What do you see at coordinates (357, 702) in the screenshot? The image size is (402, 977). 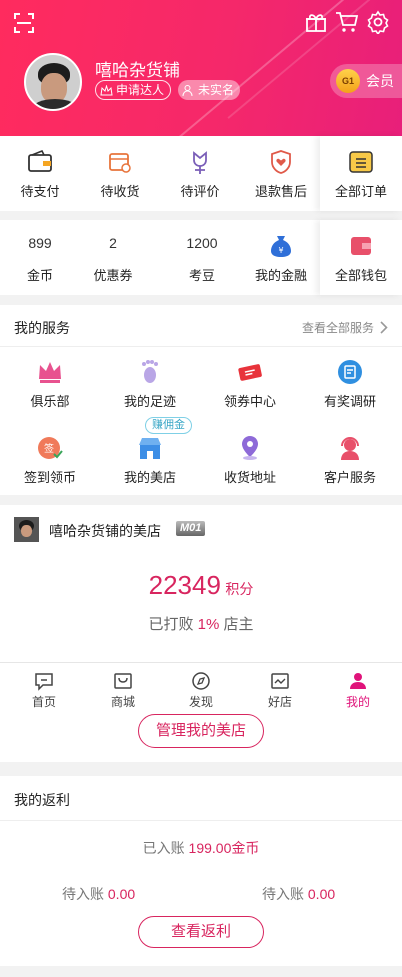 I see `tab-label: 我的` at bounding box center [357, 702].